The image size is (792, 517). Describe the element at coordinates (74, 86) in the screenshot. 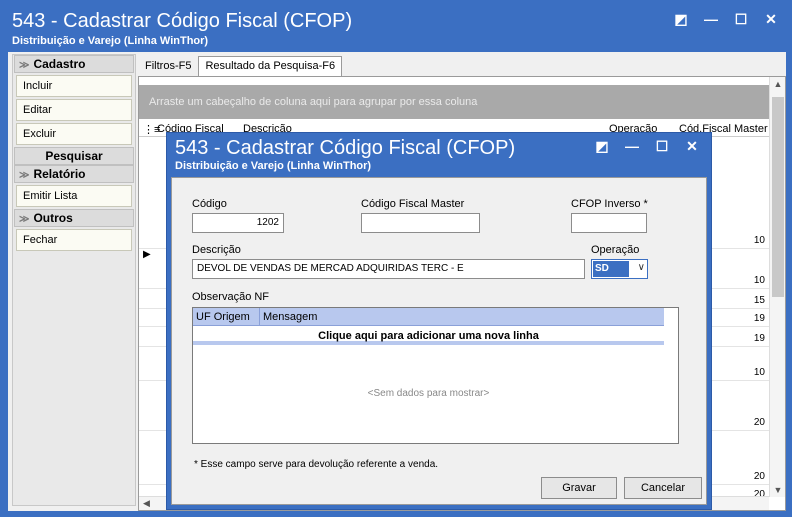

I see `sidebar-item-incluir: Incluir` at that location.